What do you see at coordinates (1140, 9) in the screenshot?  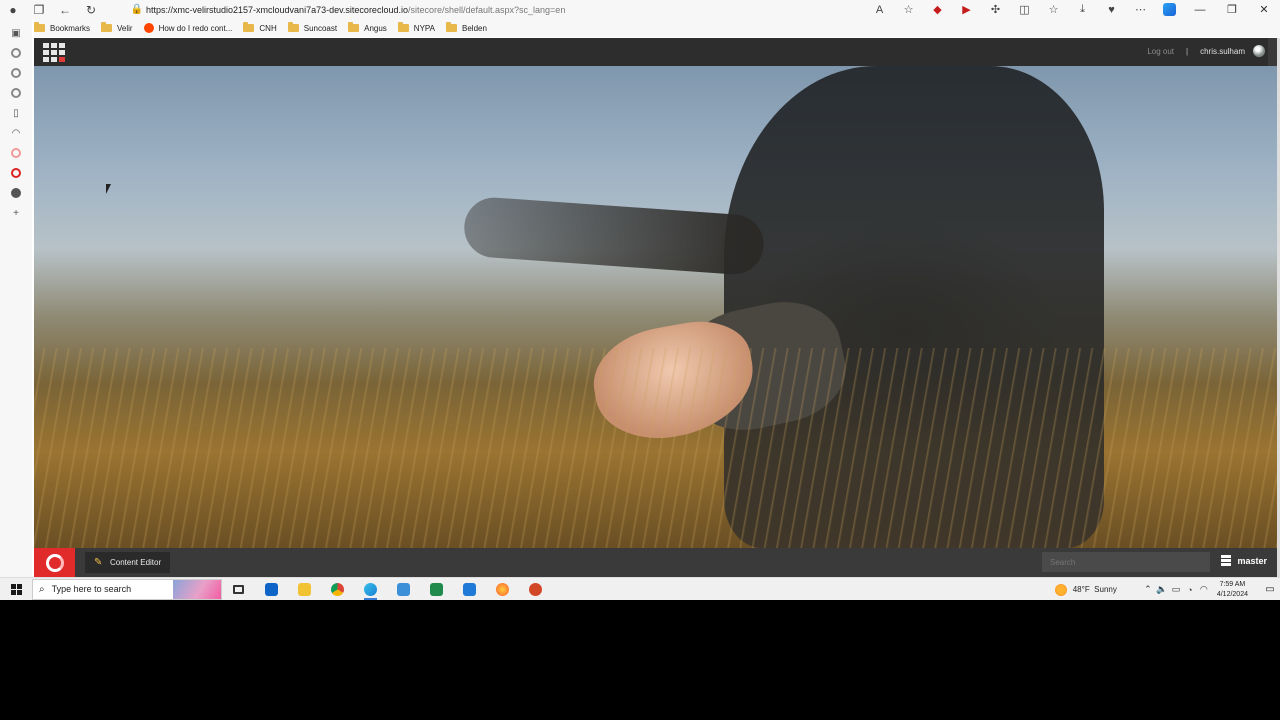 I see `more-menu-icon: ⋯` at bounding box center [1140, 9].